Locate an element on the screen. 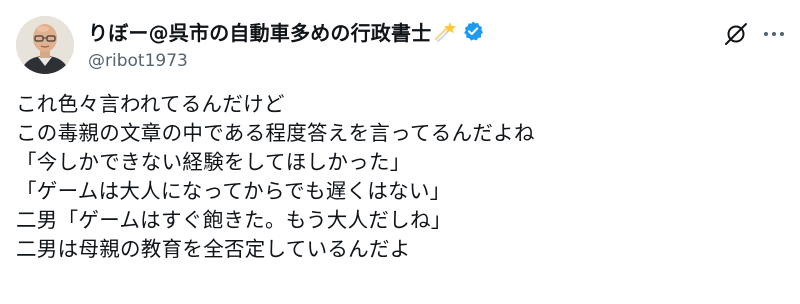  post-text-line: これ色々言われてるんだけど is located at coordinates (150, 104).